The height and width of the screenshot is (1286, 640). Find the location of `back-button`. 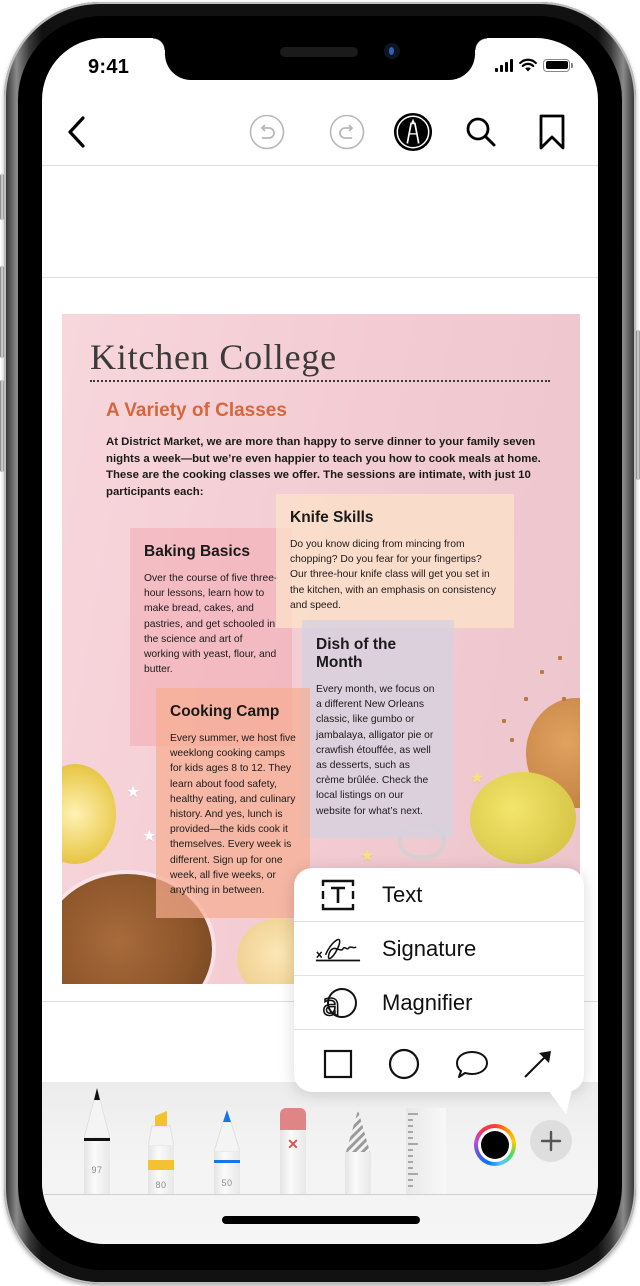

back-button is located at coordinates (76, 132).